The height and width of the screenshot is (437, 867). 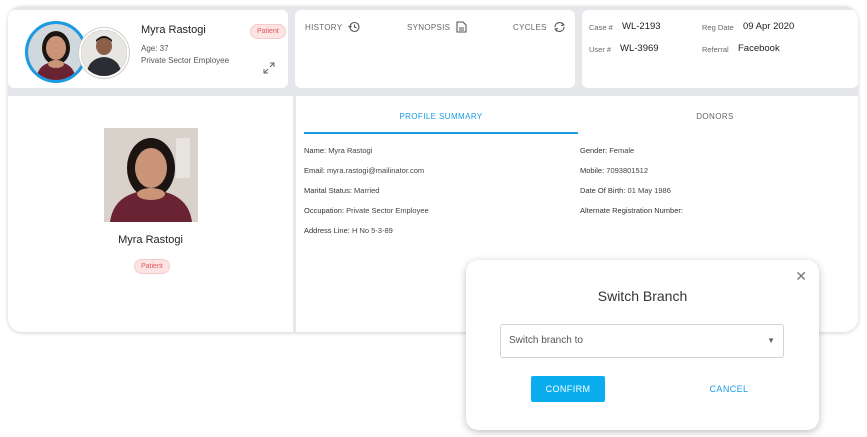 What do you see at coordinates (729, 389) in the screenshot?
I see `cancel-button: CANCEL` at bounding box center [729, 389].